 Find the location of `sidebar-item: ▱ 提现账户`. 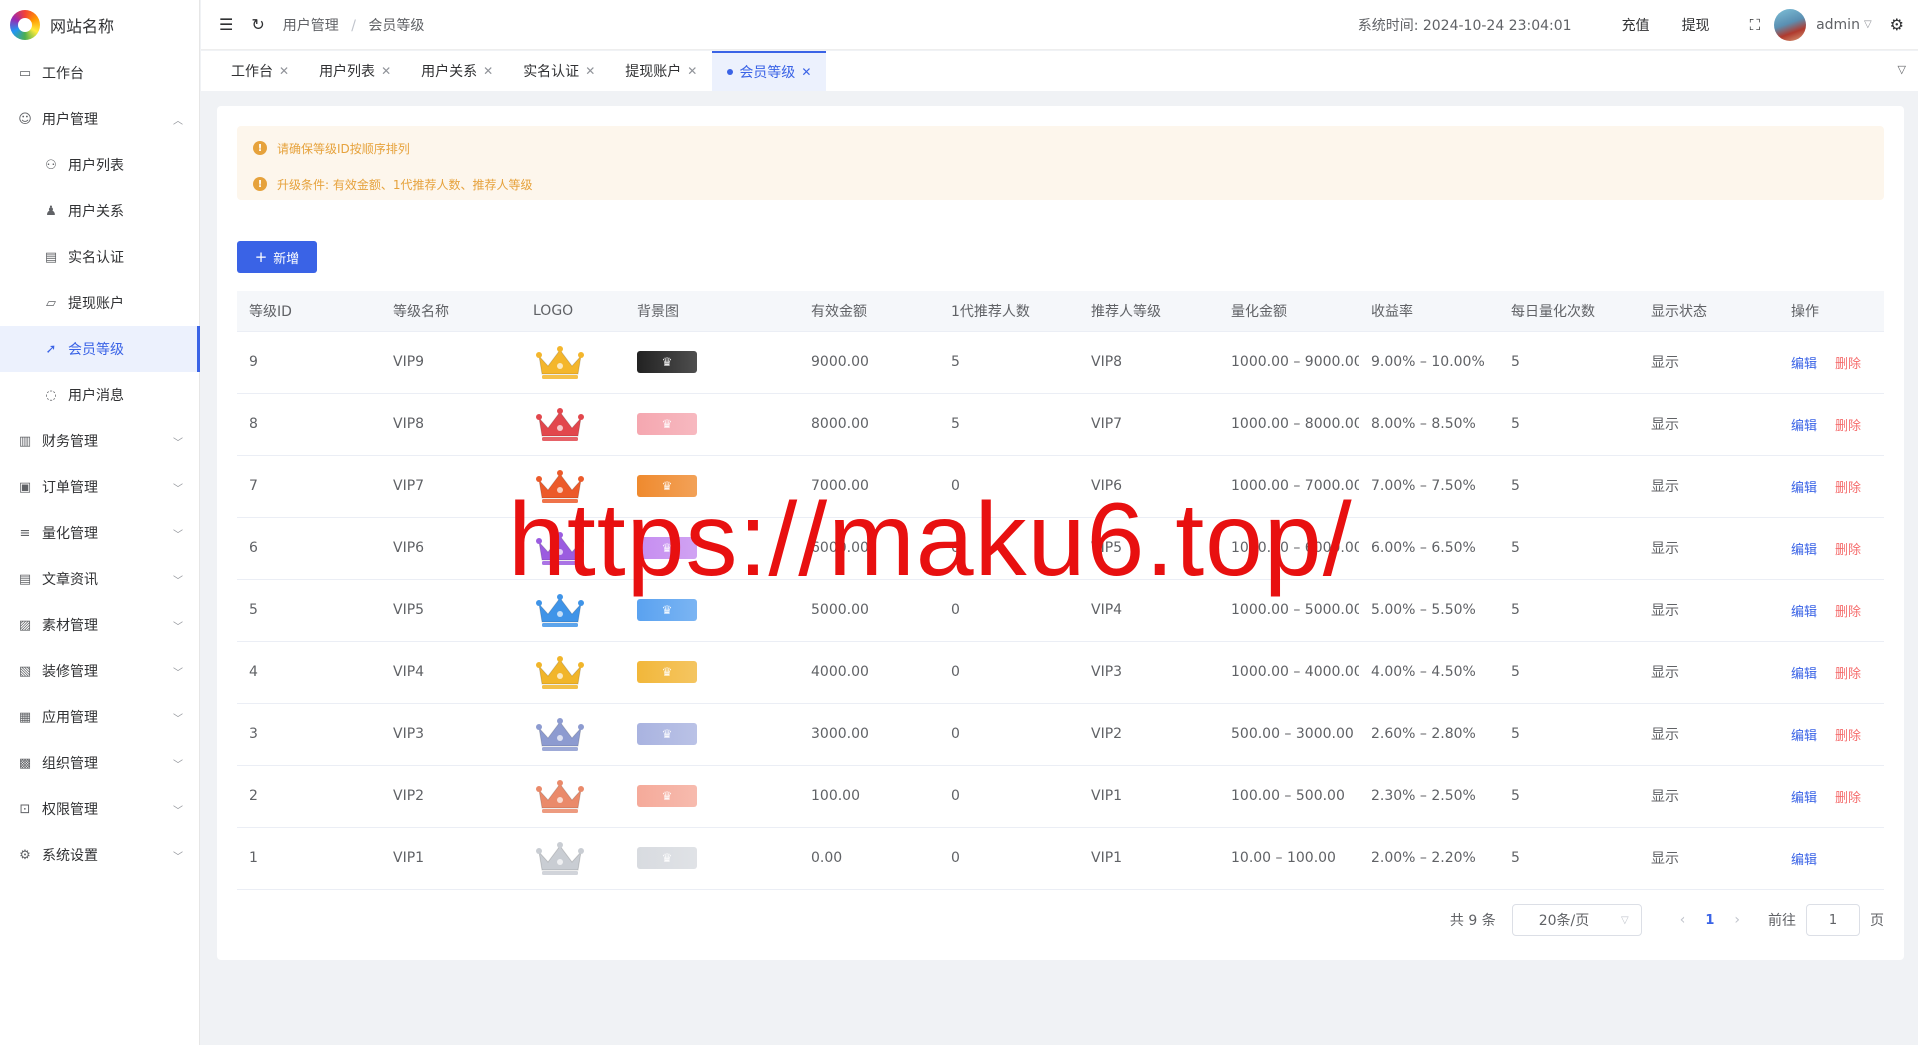

sidebar-item: ▱ 提现账户 is located at coordinates (99, 303).